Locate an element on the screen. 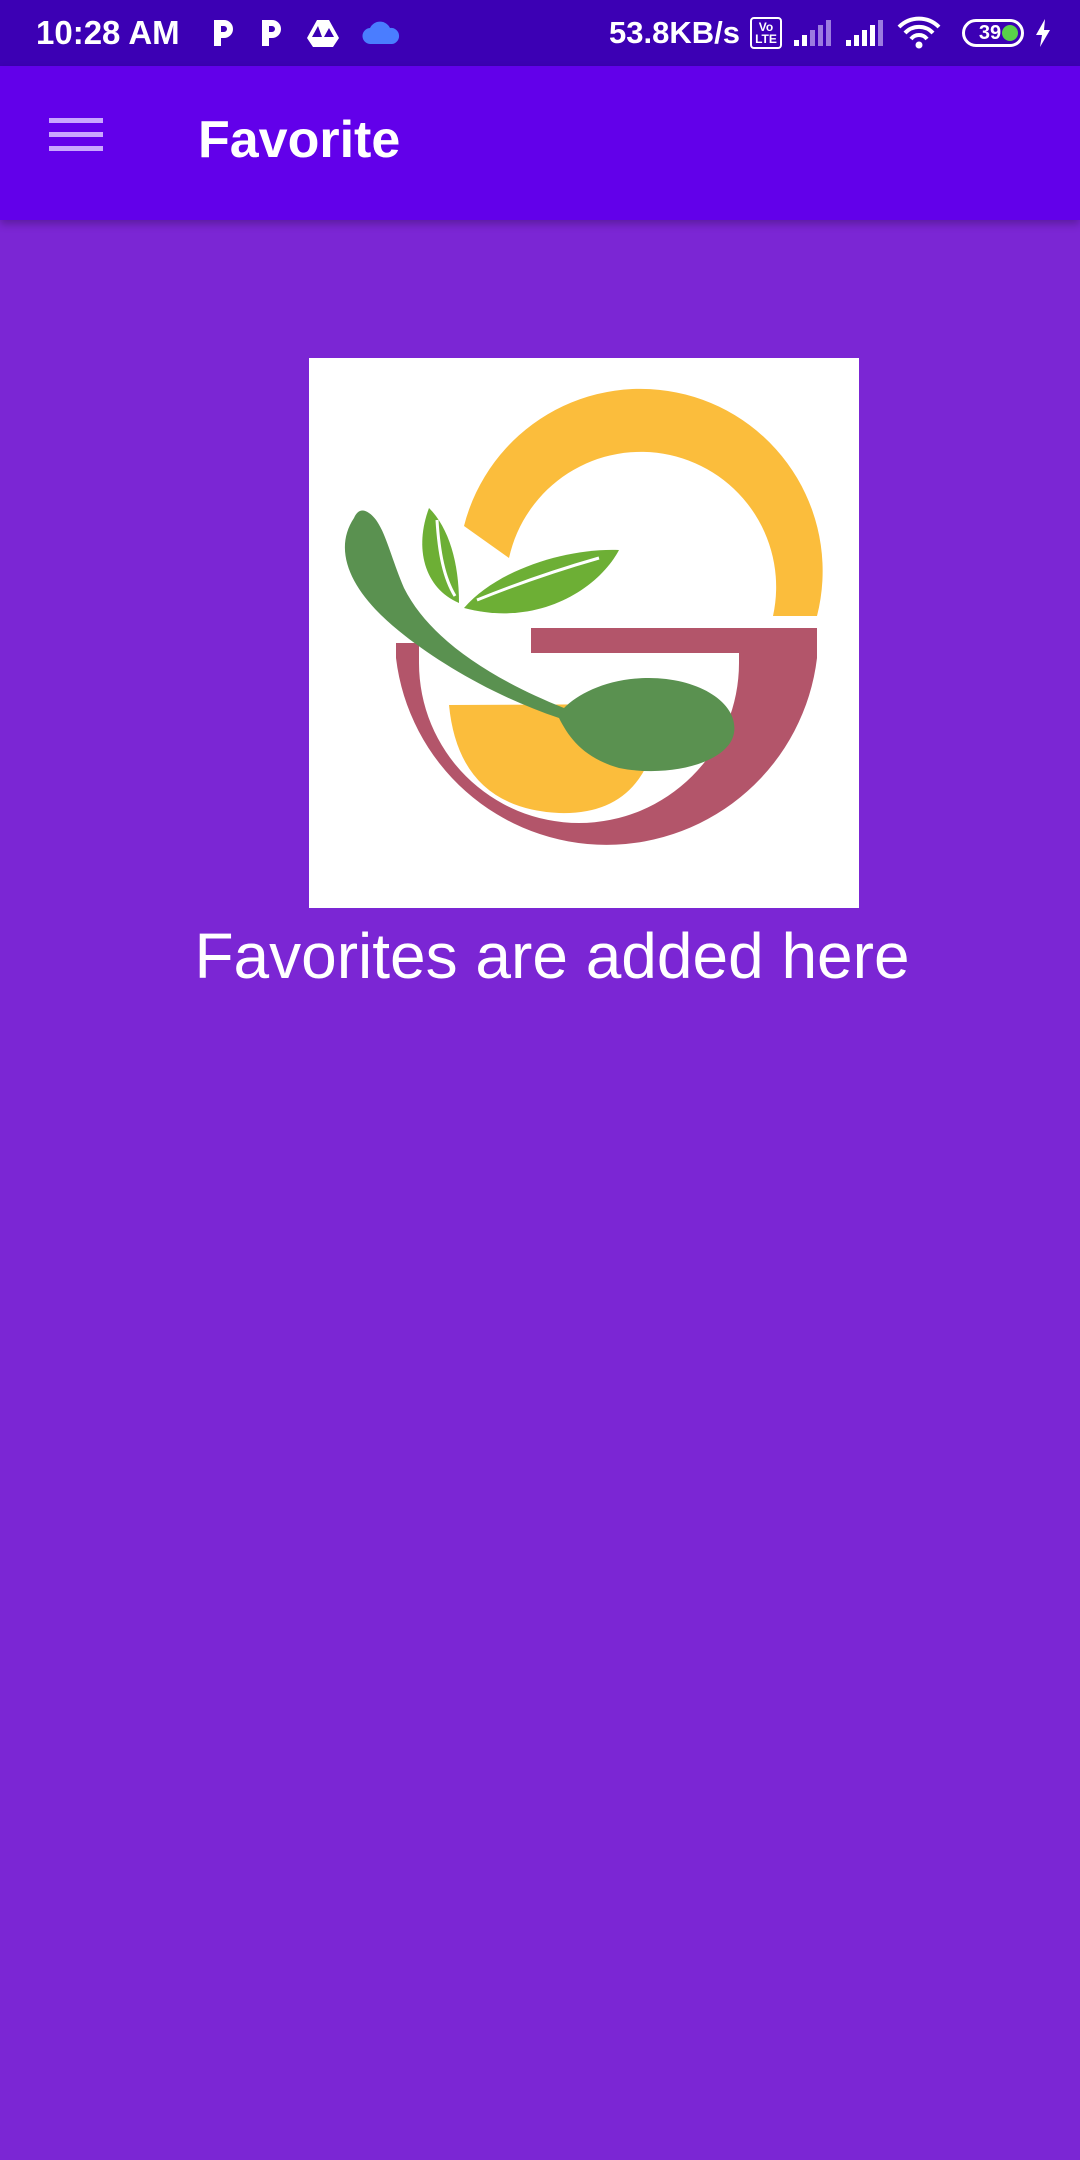 This screenshot has width=1080, height=2160. network-speed: 53.8KB/s is located at coordinates (674, 32).